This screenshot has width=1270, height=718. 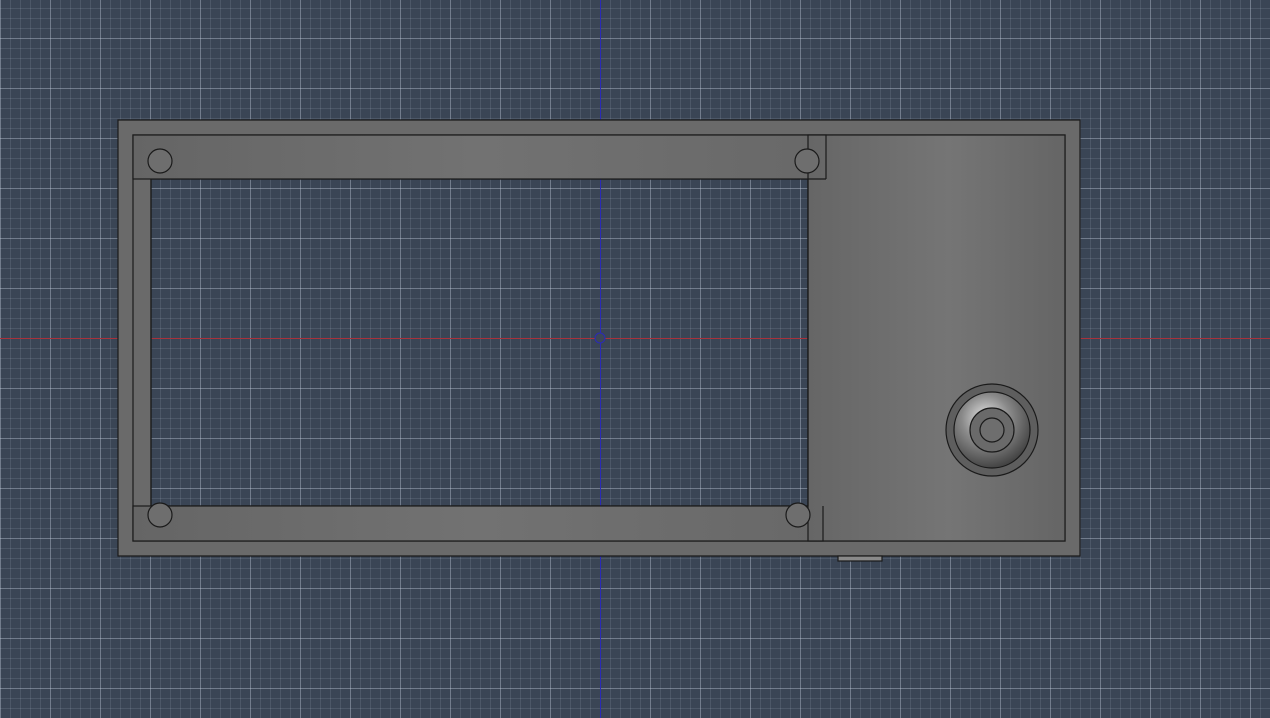 I want to click on bottom-tab, so click(x=860, y=558).